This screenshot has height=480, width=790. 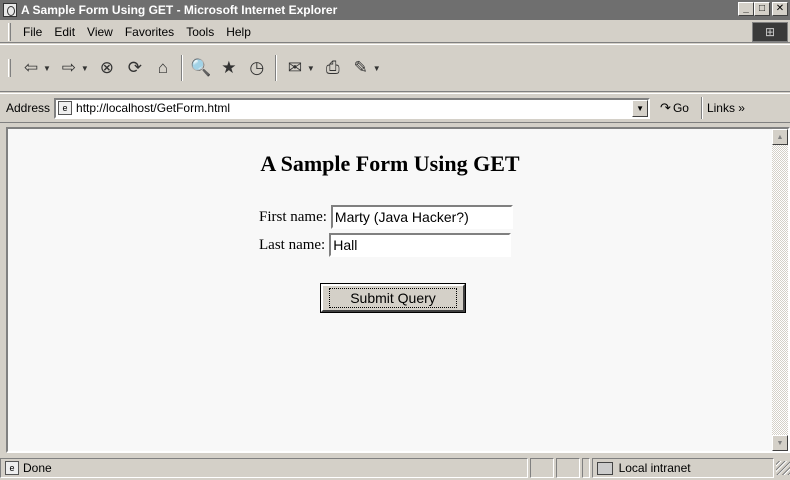 What do you see at coordinates (311, 68) in the screenshot?
I see `mail-dropdown-icon: ▼` at bounding box center [311, 68].